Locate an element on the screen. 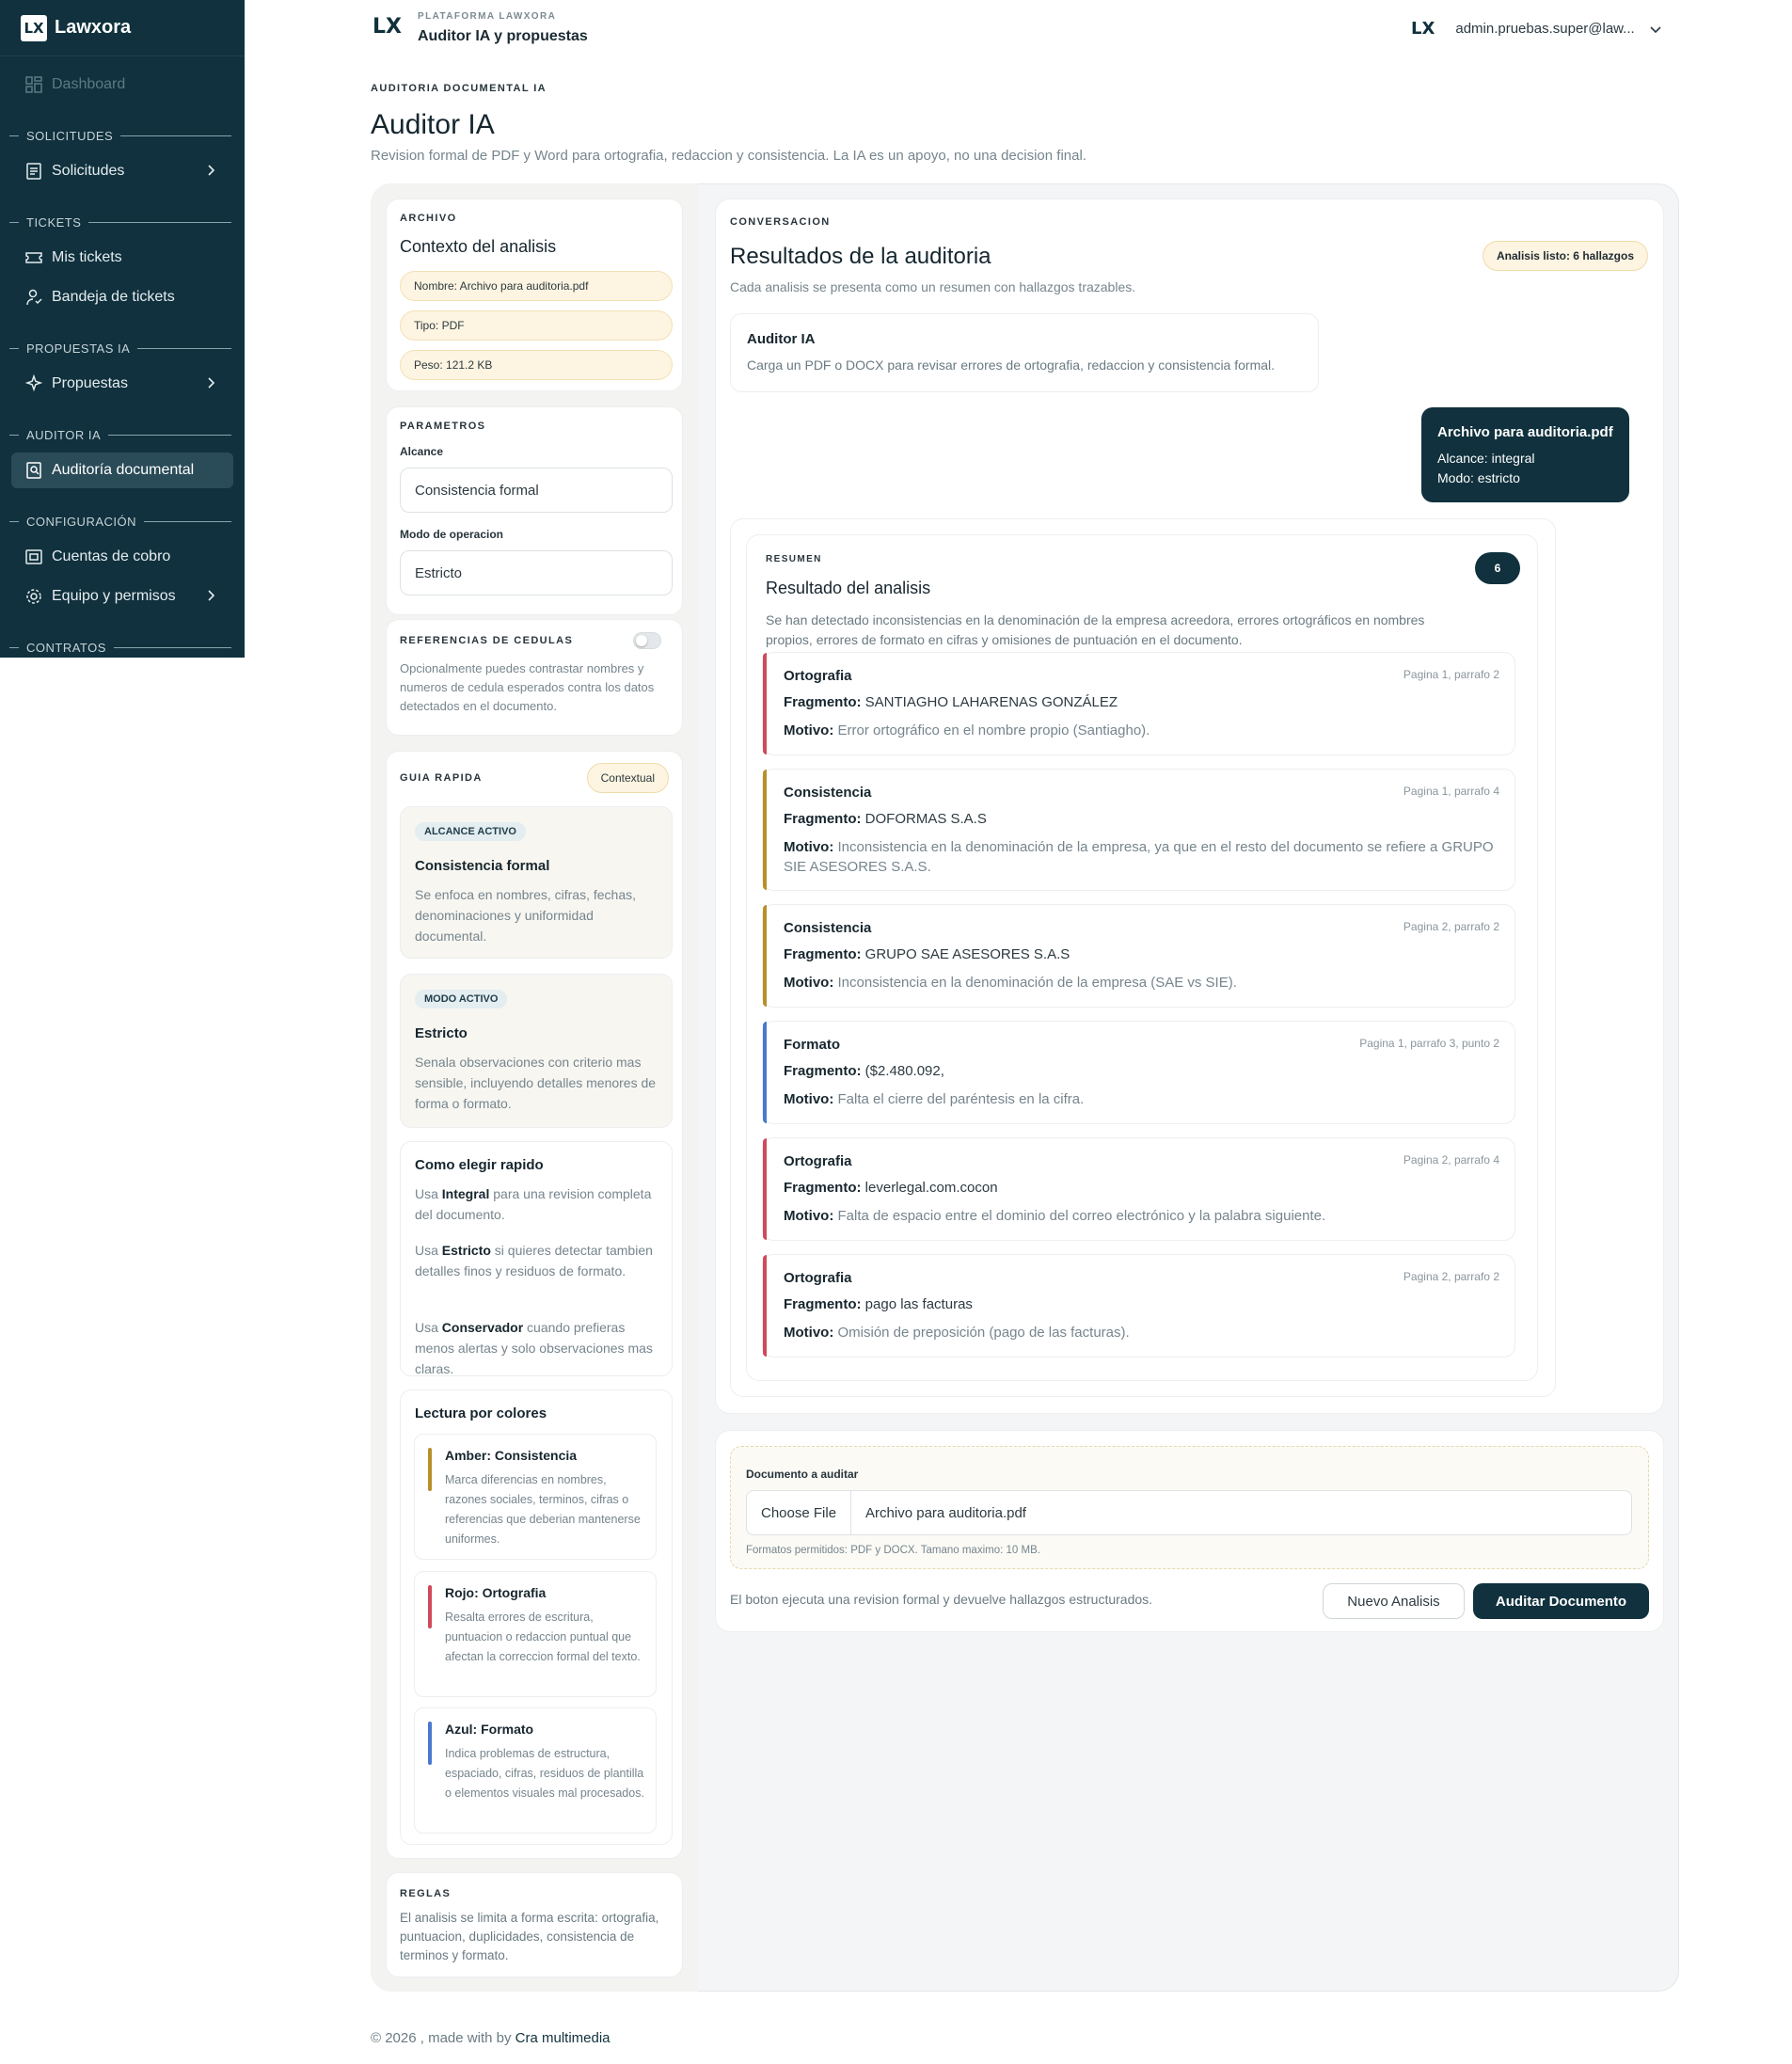 The width and height of the screenshot is (1792, 2064). sidebar-item-propuestas: Propuestas is located at coordinates (122, 384).